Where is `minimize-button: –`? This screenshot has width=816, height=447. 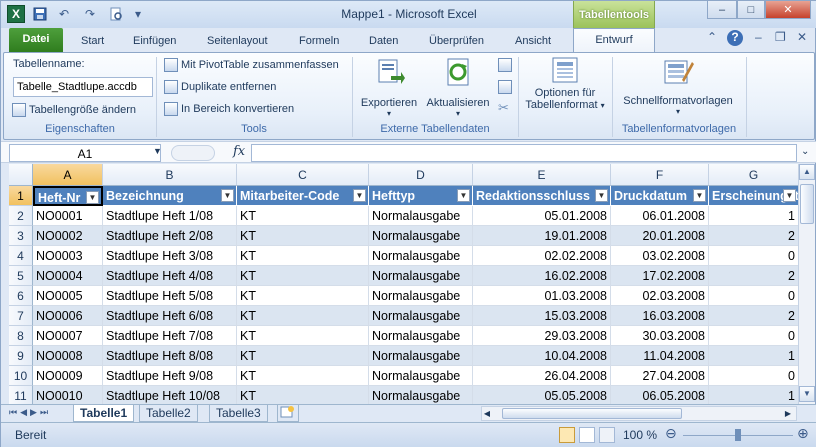
minimize-button: – is located at coordinates (722, 10).